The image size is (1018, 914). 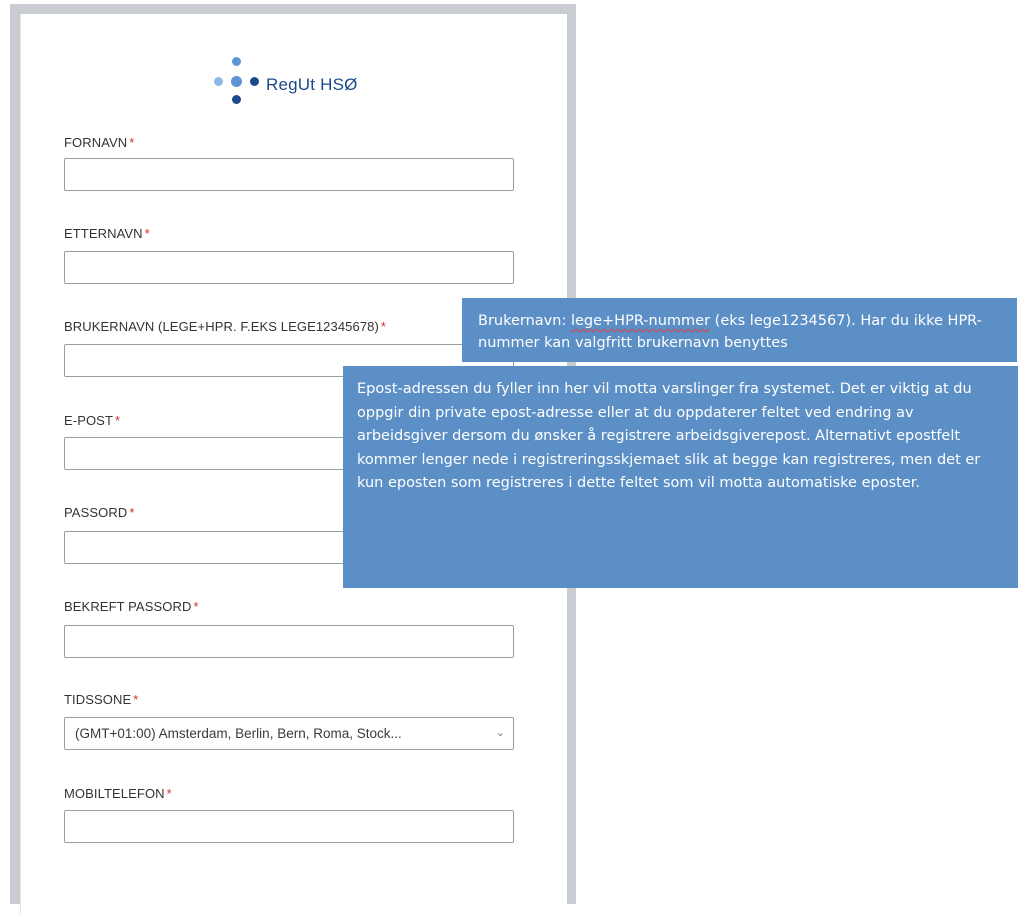 What do you see at coordinates (640, 321) in the screenshot?
I see `username-help-underlined: lege+HPR-nummer` at bounding box center [640, 321].